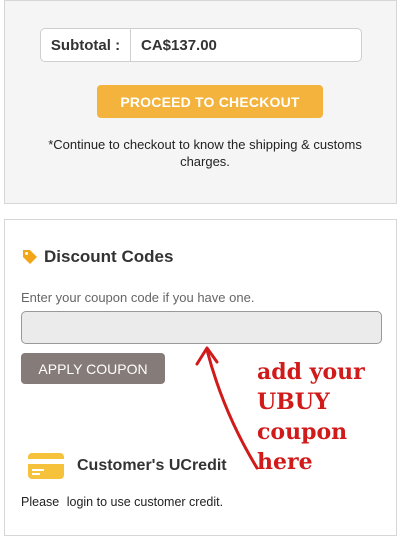 This screenshot has width=400, height=543. Describe the element at coordinates (179, 45) in the screenshot. I see `subtotal-value: CA$137.00` at that location.